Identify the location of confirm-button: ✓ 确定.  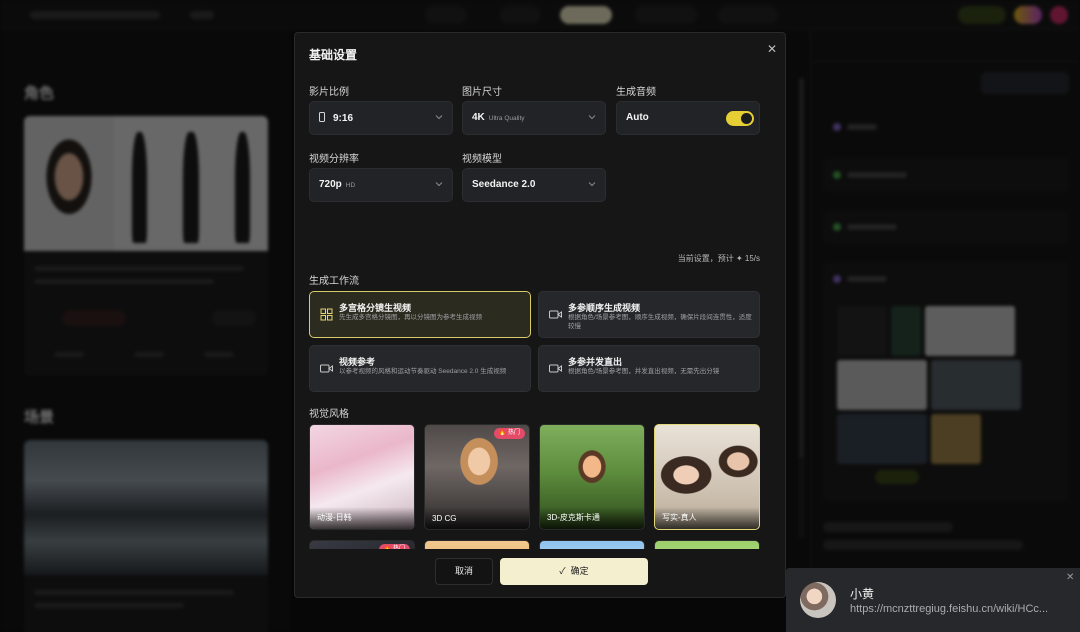
(574, 571).